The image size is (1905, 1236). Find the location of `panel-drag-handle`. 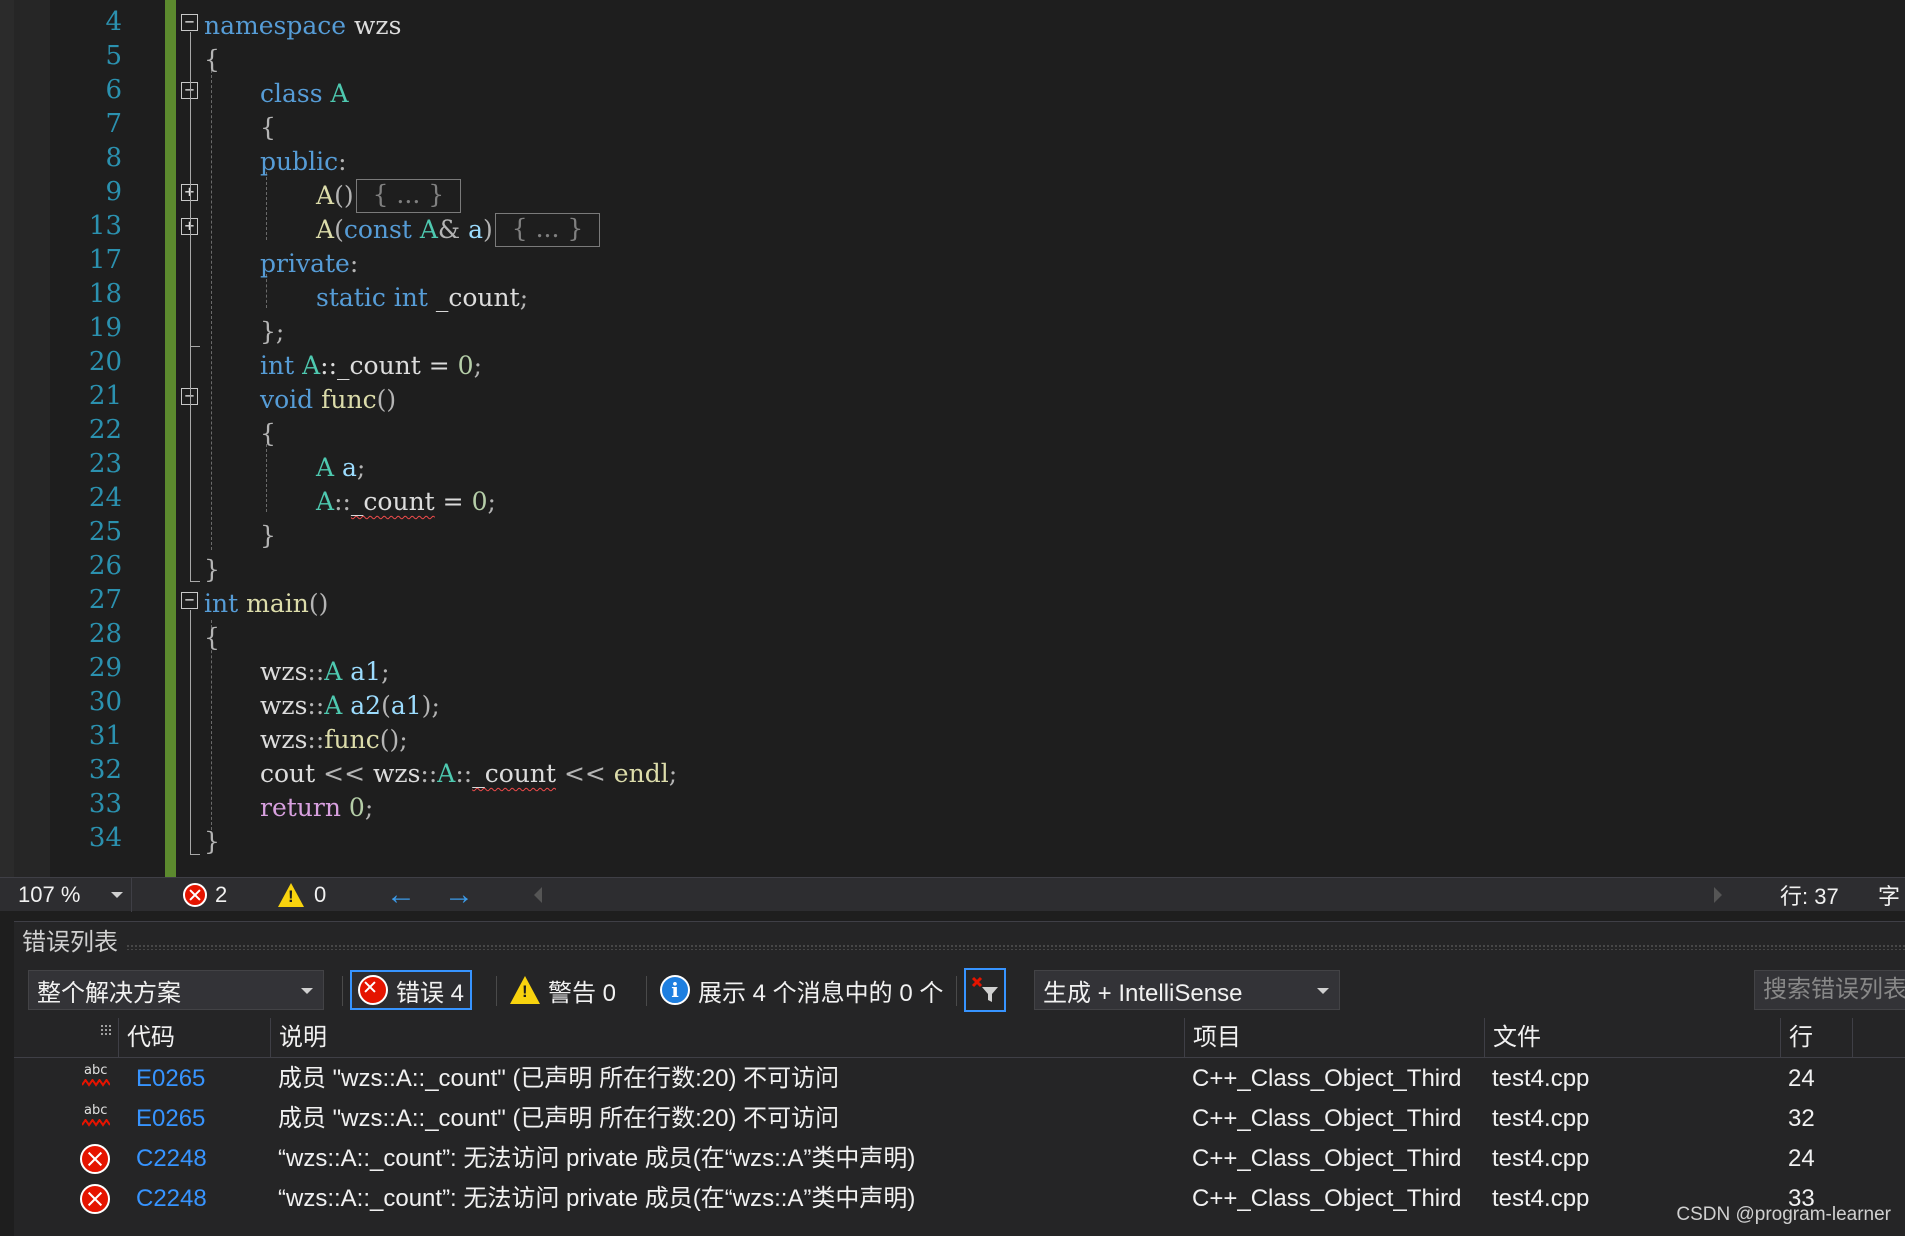

panel-drag-handle is located at coordinates (1015, 947).